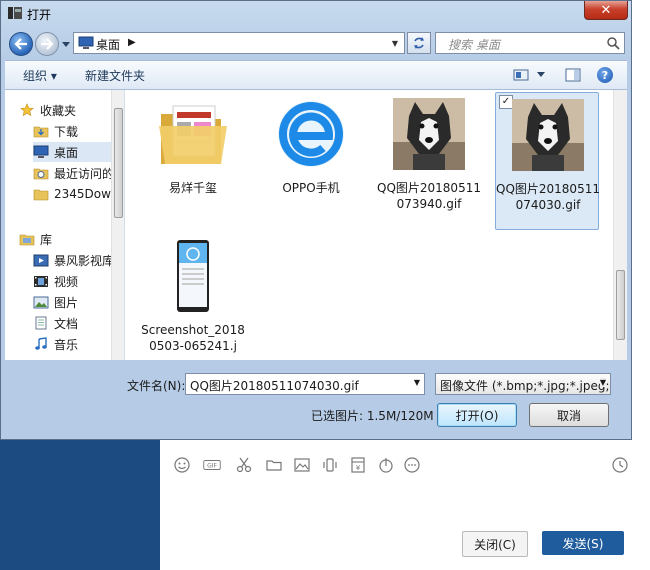 The width and height of the screenshot is (650, 570). I want to click on sidebar-item-label: 收藏夹, so click(58, 110).